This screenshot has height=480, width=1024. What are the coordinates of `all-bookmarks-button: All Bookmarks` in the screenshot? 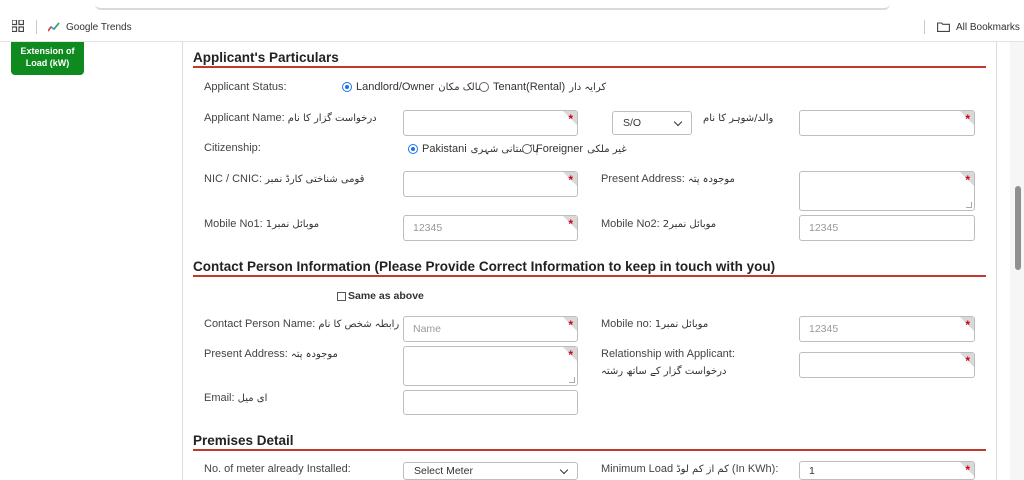 It's located at (978, 27).